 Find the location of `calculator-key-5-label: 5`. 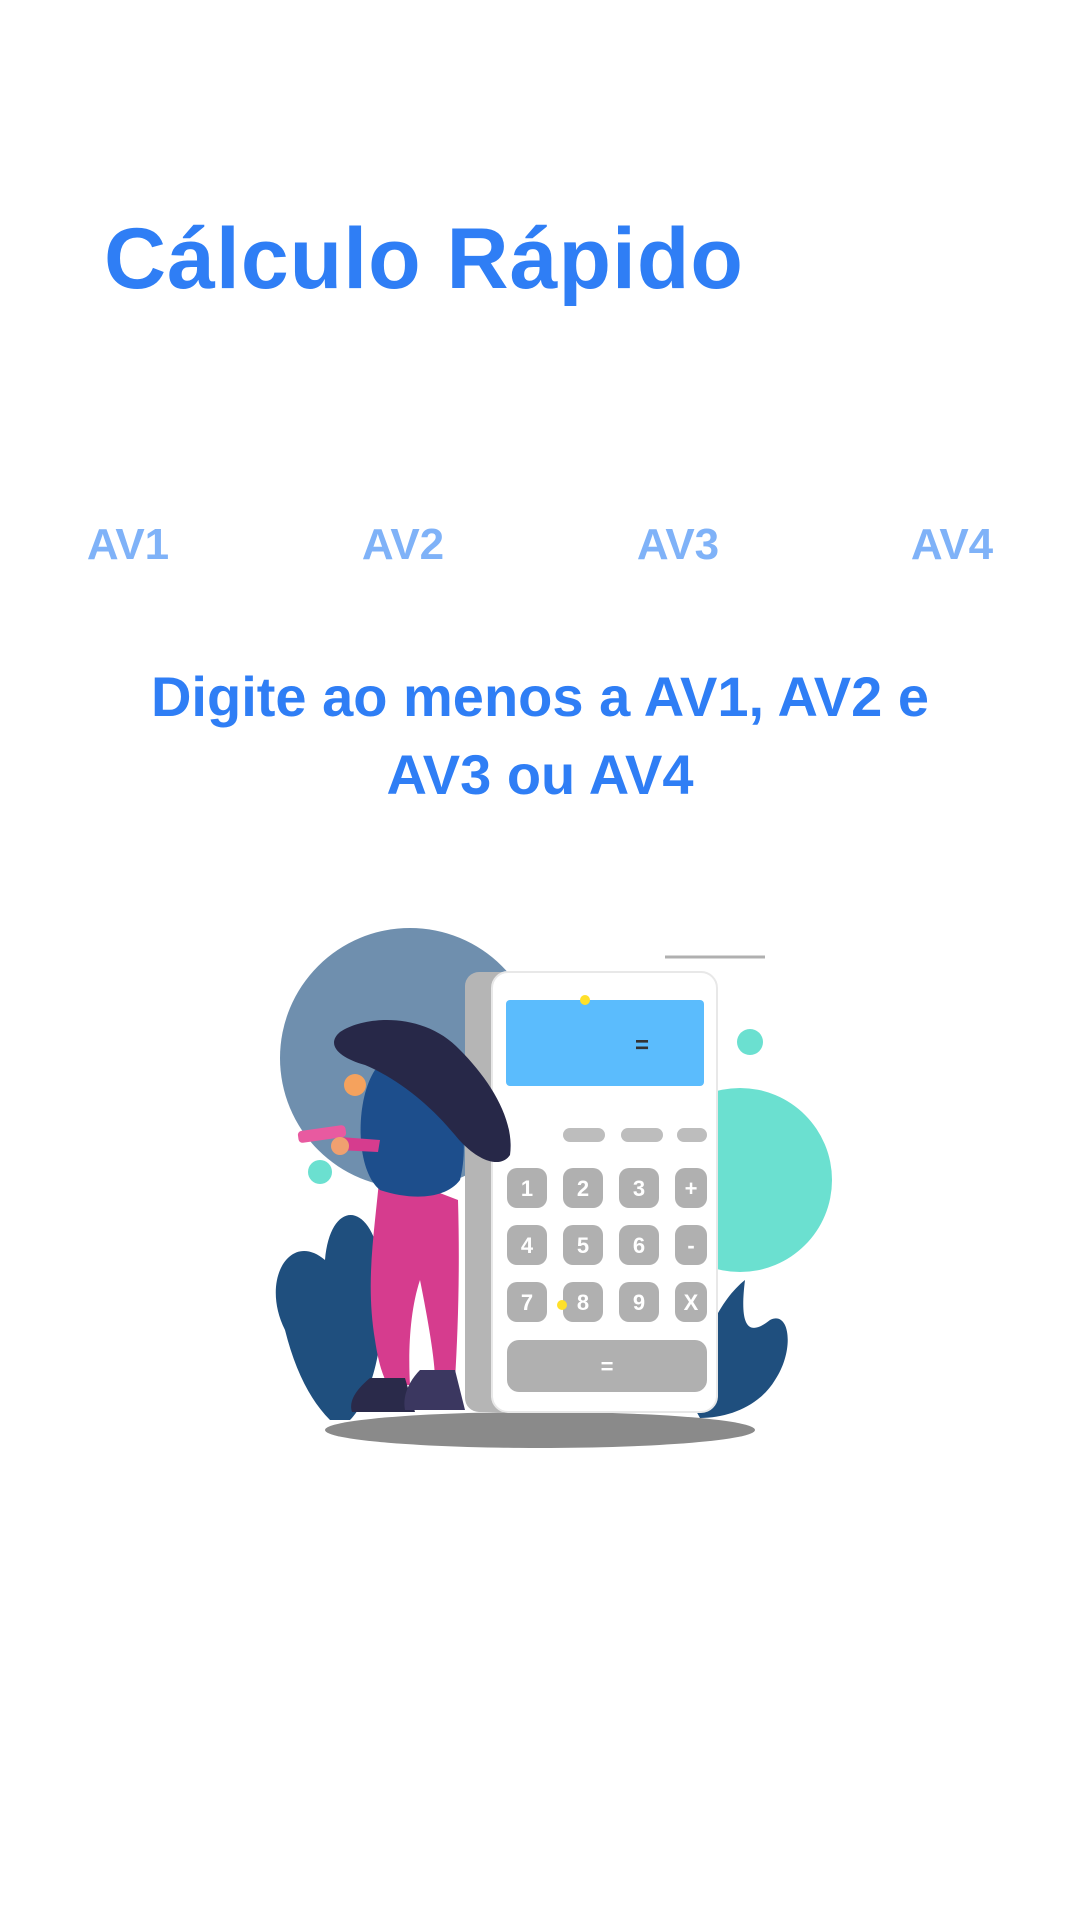

calculator-key-5-label: 5 is located at coordinates (583, 1245).